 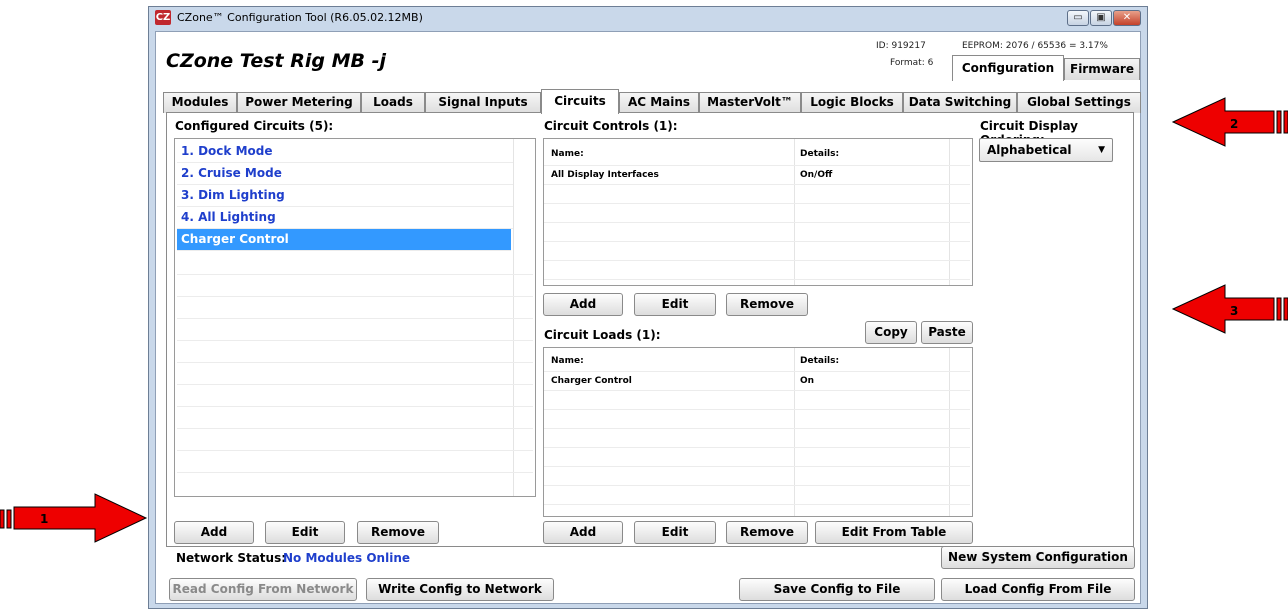 What do you see at coordinates (1008, 68) in the screenshot?
I see `tab-configuration: Configuration` at bounding box center [1008, 68].